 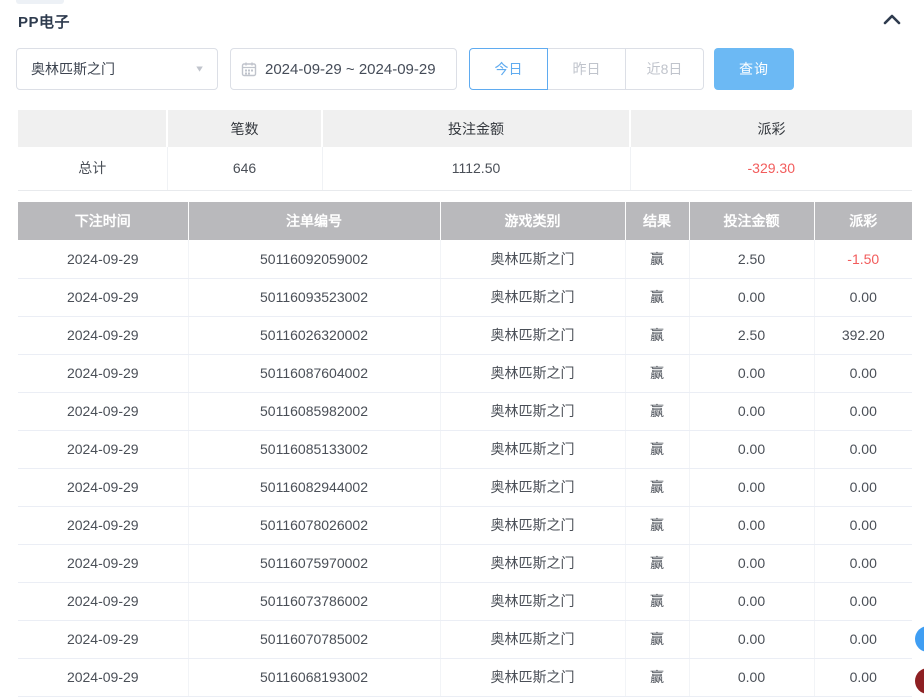 I want to click on cell-payout: -1.50, so click(x=863, y=259).